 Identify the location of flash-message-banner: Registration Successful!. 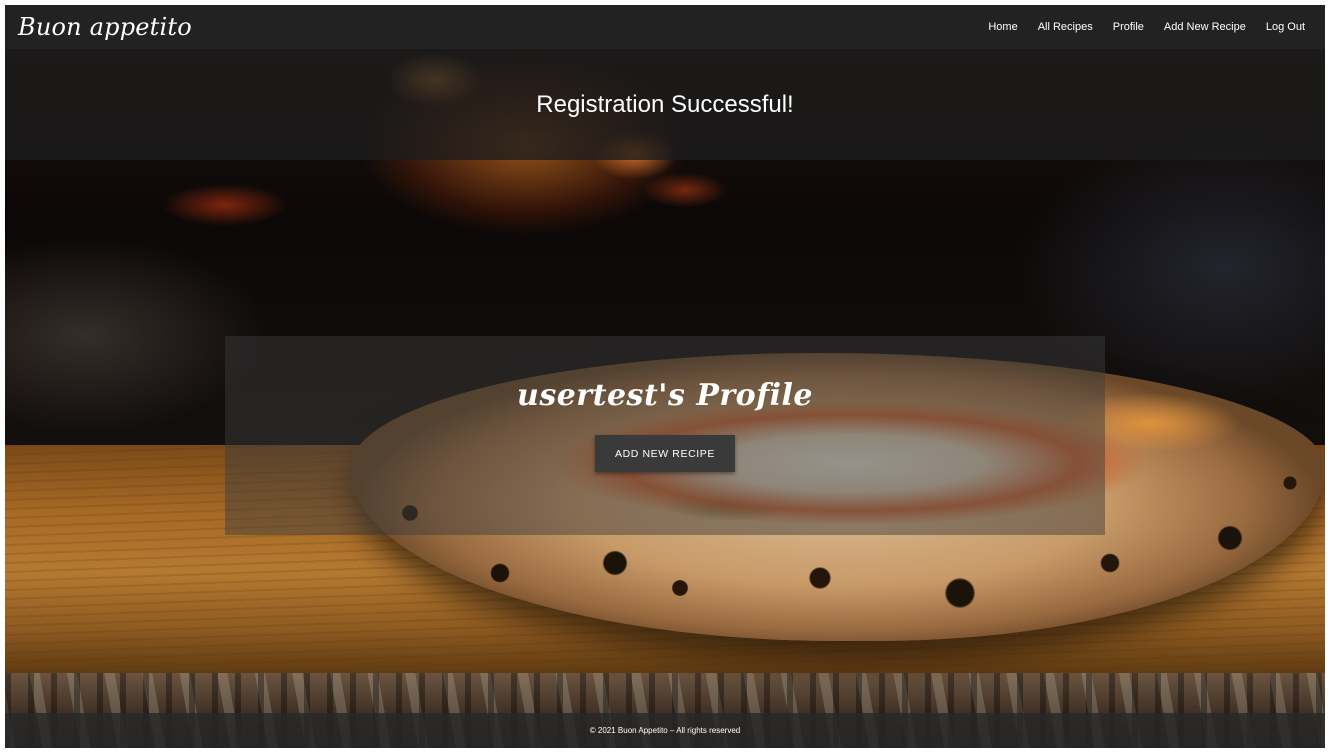
(665, 104).